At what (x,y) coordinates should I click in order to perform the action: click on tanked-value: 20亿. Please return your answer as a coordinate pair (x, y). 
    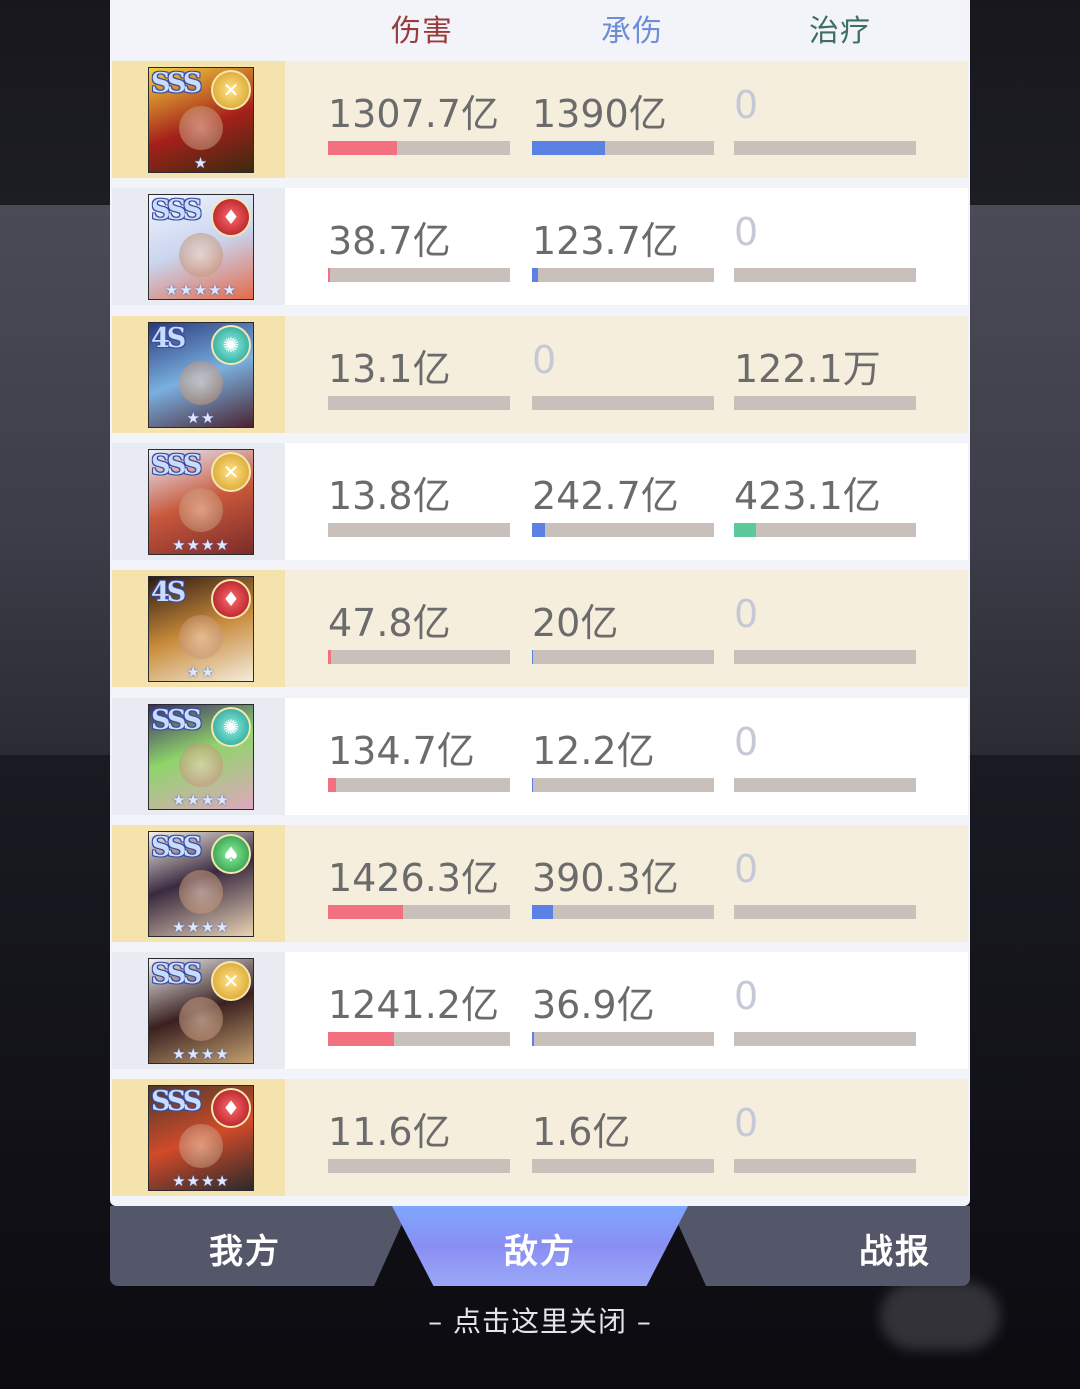
    Looking at the image, I should click on (575, 623).